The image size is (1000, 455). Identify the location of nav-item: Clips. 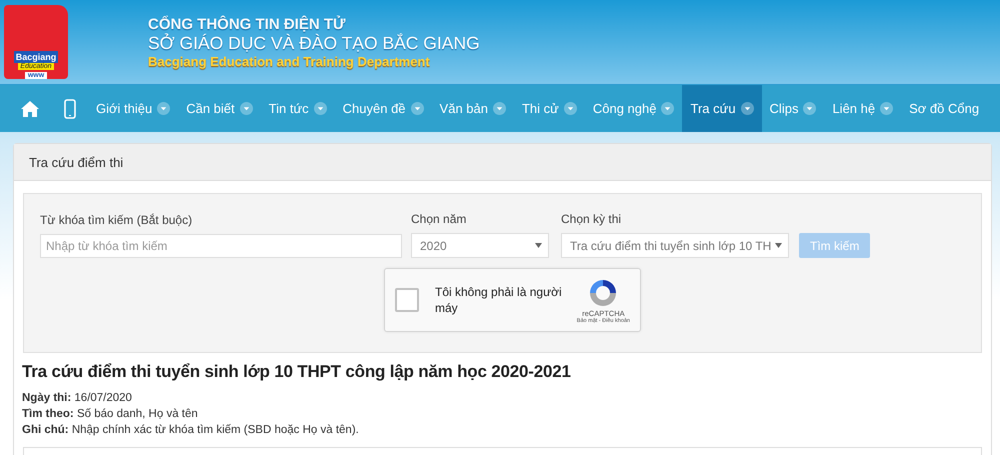
(793, 108).